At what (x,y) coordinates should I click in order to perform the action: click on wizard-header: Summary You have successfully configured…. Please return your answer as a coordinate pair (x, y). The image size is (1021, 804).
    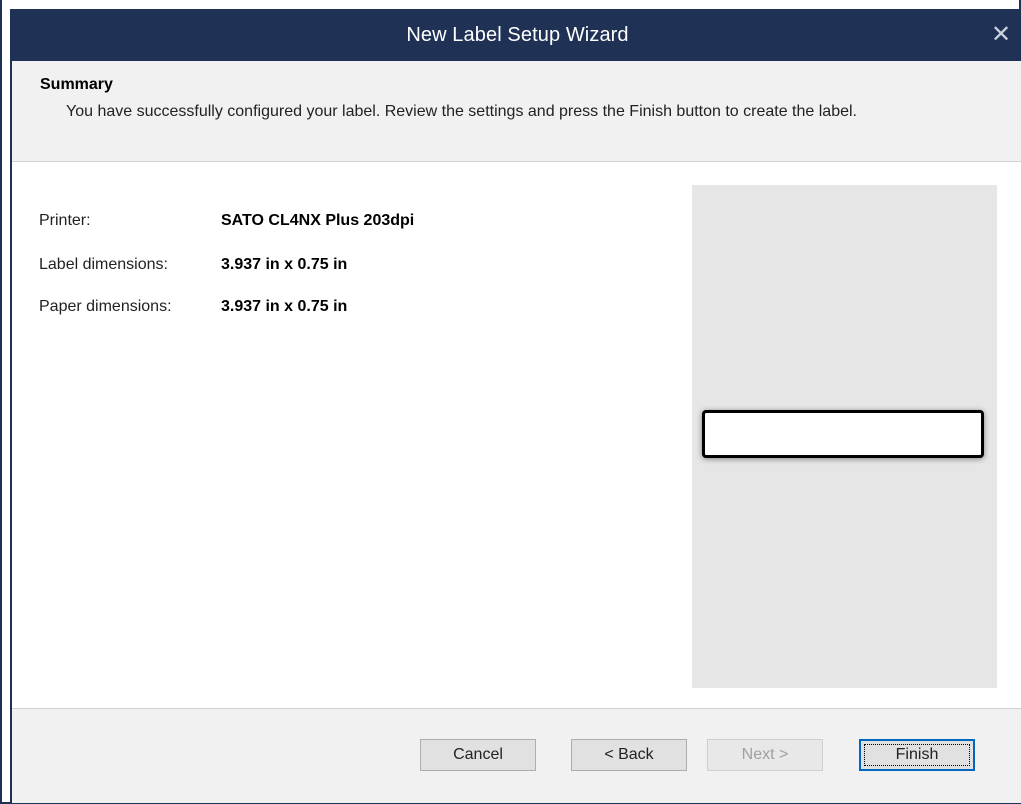
    Looking at the image, I should click on (516, 111).